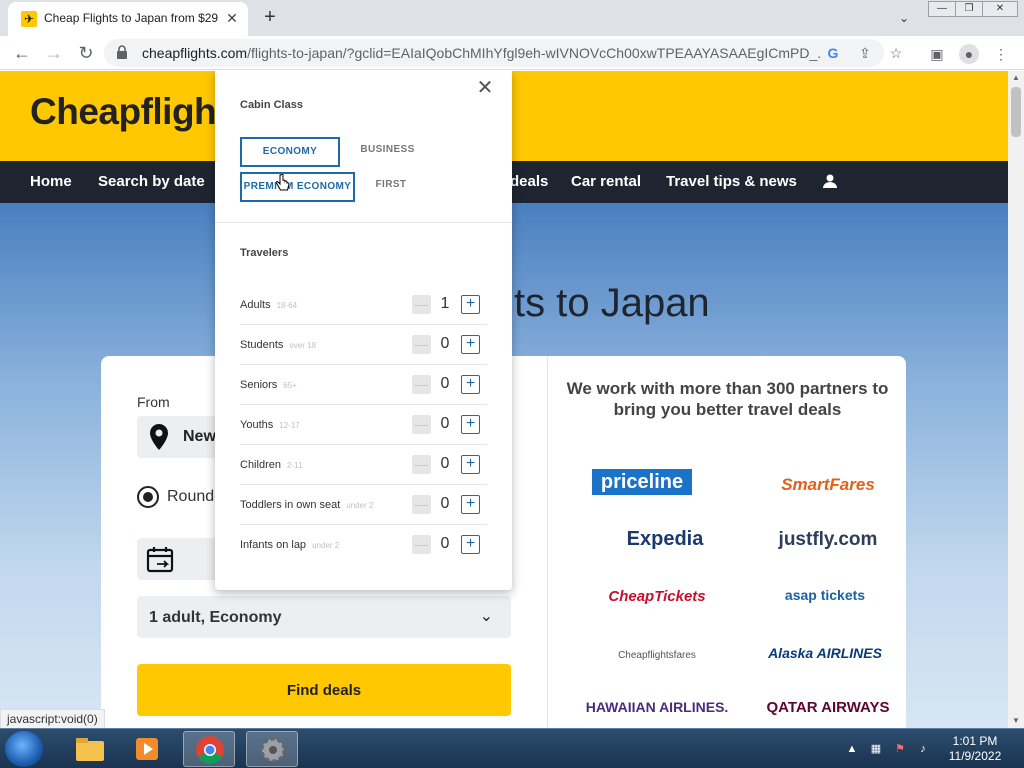 The width and height of the screenshot is (1024, 768). Describe the element at coordinates (1016, 112) in the screenshot. I see `scrollbar-thumb` at that location.